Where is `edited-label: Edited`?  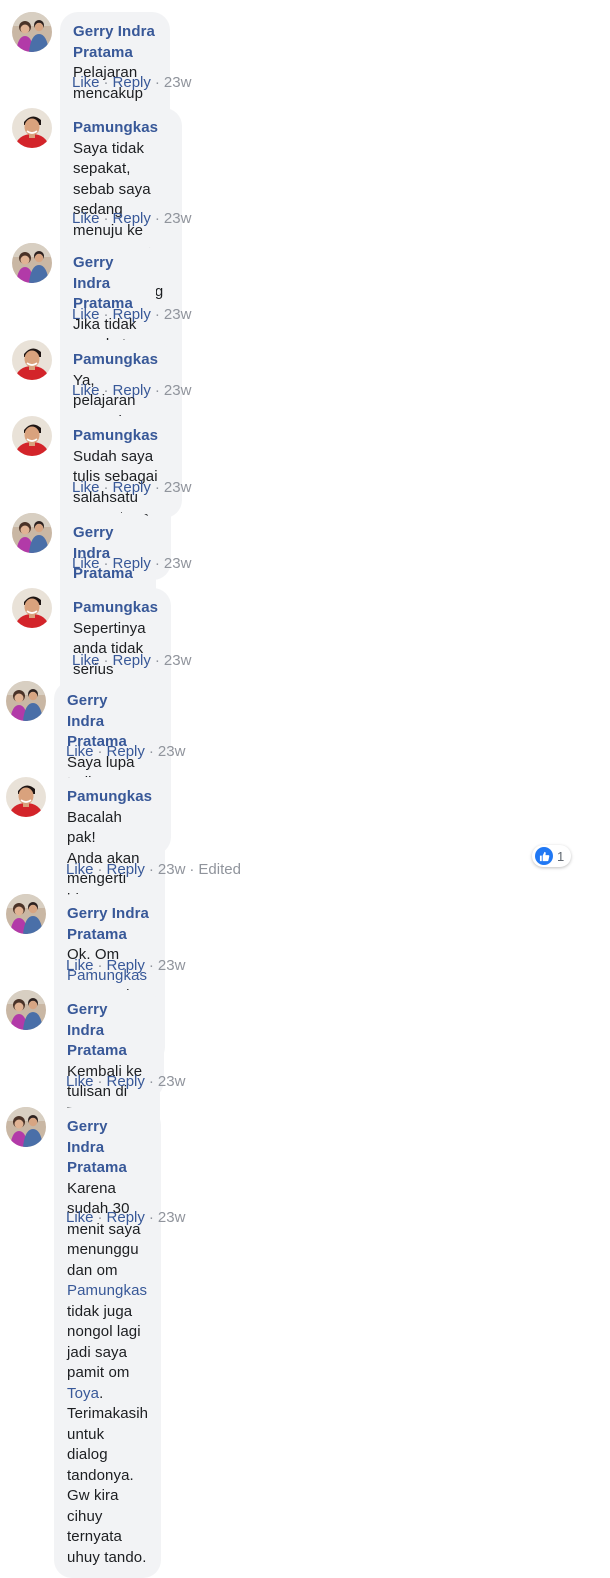
edited-label: Edited is located at coordinates (219, 869).